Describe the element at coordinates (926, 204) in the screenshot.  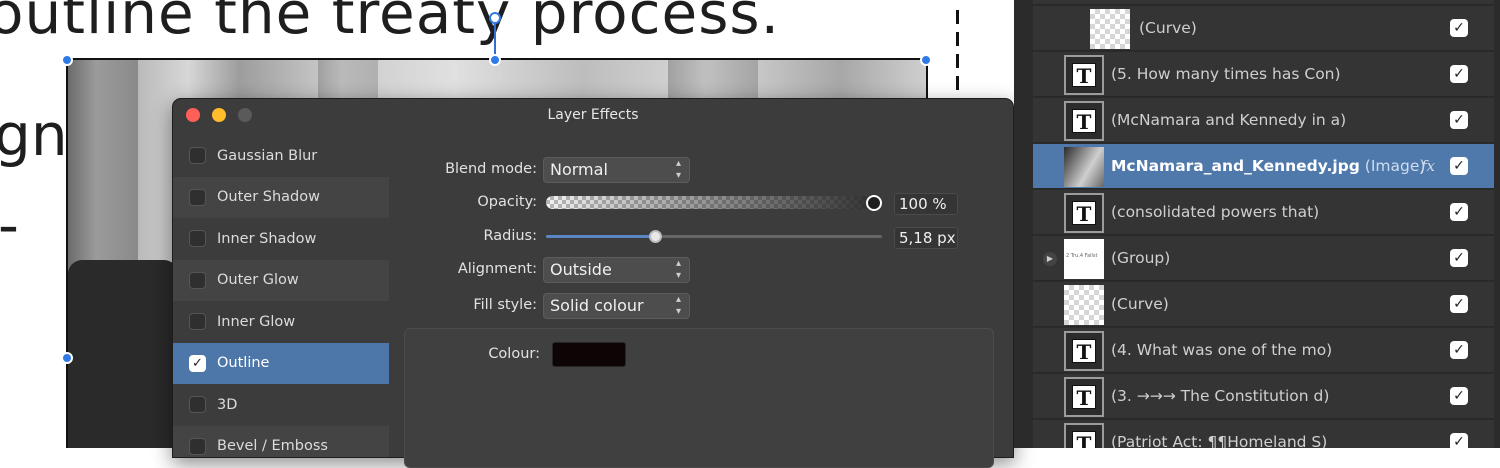
I see `opacity-value-field: 100 %` at that location.